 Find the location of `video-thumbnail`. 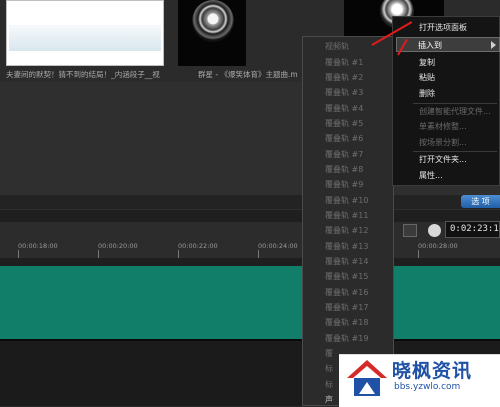

video-thumbnail is located at coordinates (85, 33).